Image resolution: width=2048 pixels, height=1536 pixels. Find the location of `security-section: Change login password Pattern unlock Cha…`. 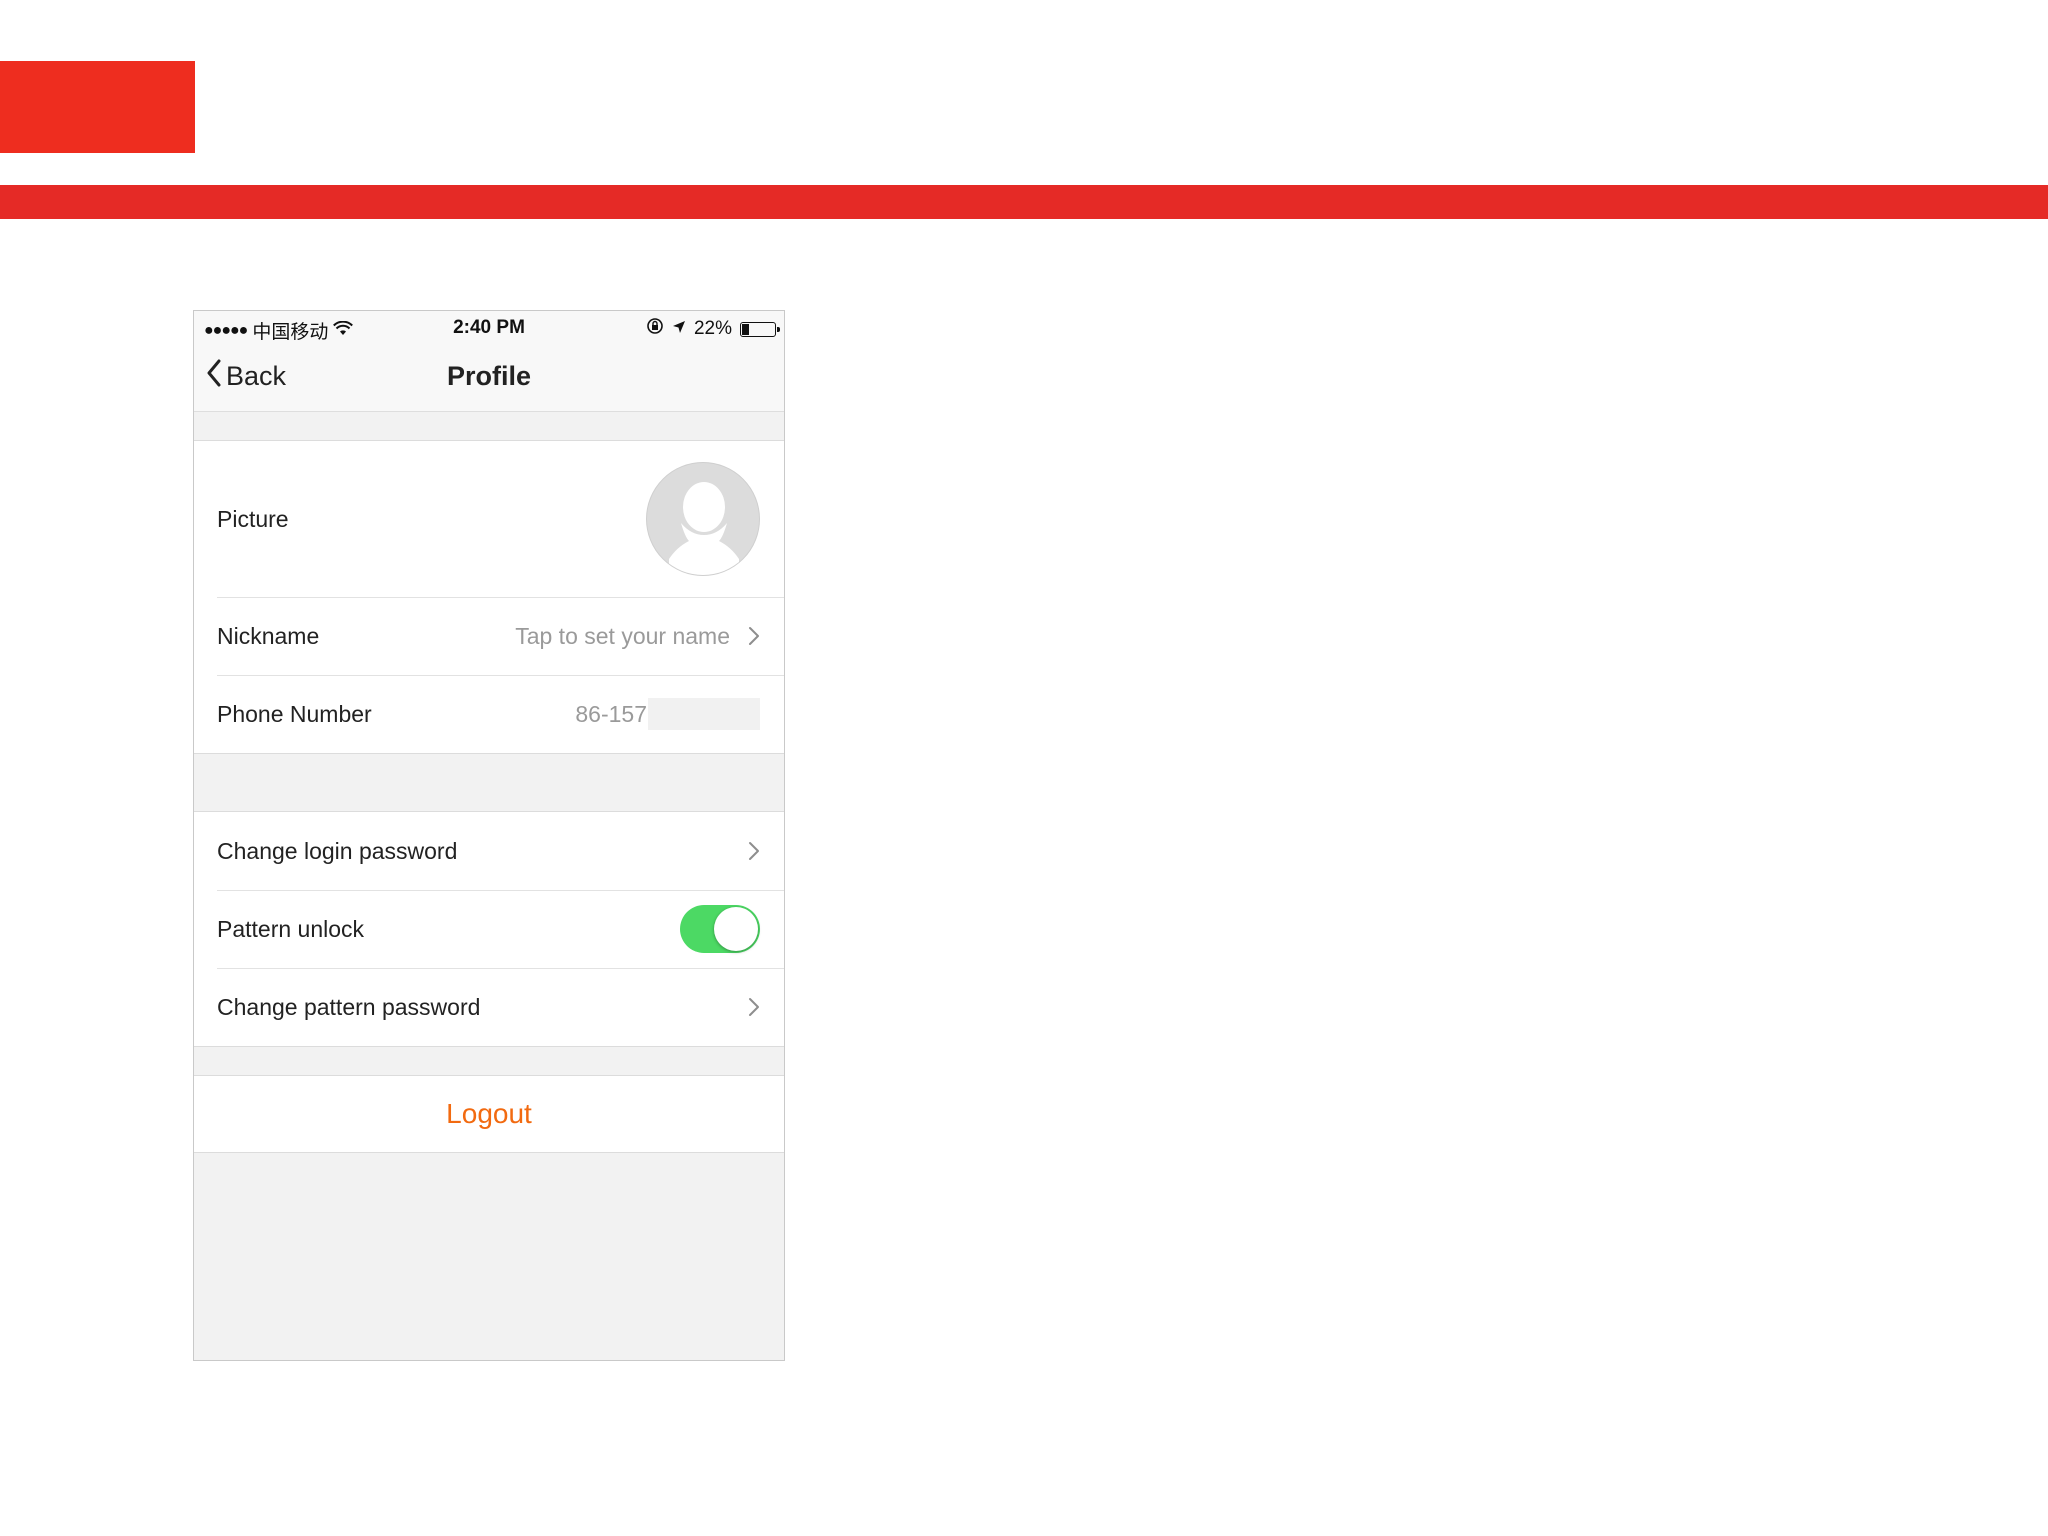

security-section: Change login password Pattern unlock Cha… is located at coordinates (489, 929).